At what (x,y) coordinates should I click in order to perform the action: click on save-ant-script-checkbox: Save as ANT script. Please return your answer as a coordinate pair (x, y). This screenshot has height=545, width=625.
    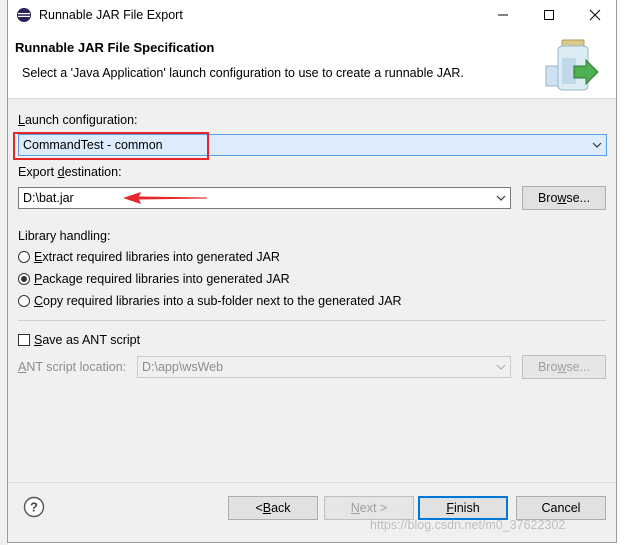
    Looking at the image, I should click on (79, 340).